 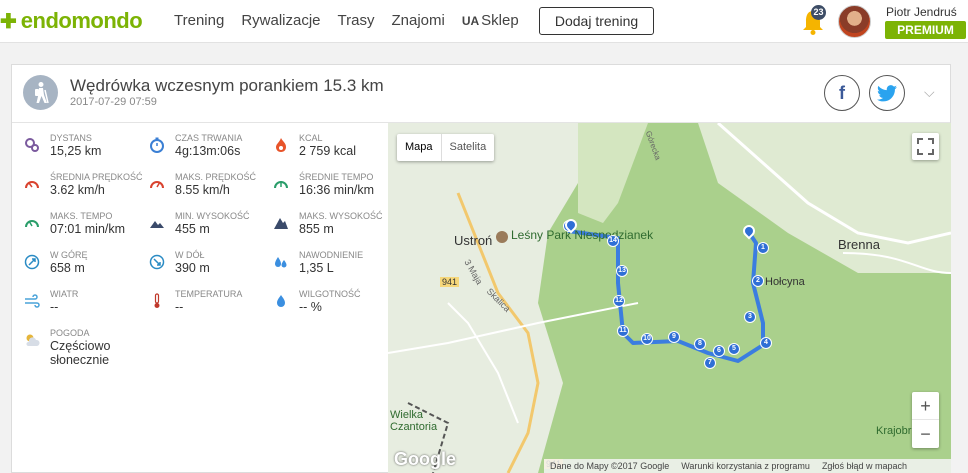 What do you see at coordinates (500, 20) in the screenshot?
I see `nav-item-sklep-label: Sklep` at bounding box center [500, 20].